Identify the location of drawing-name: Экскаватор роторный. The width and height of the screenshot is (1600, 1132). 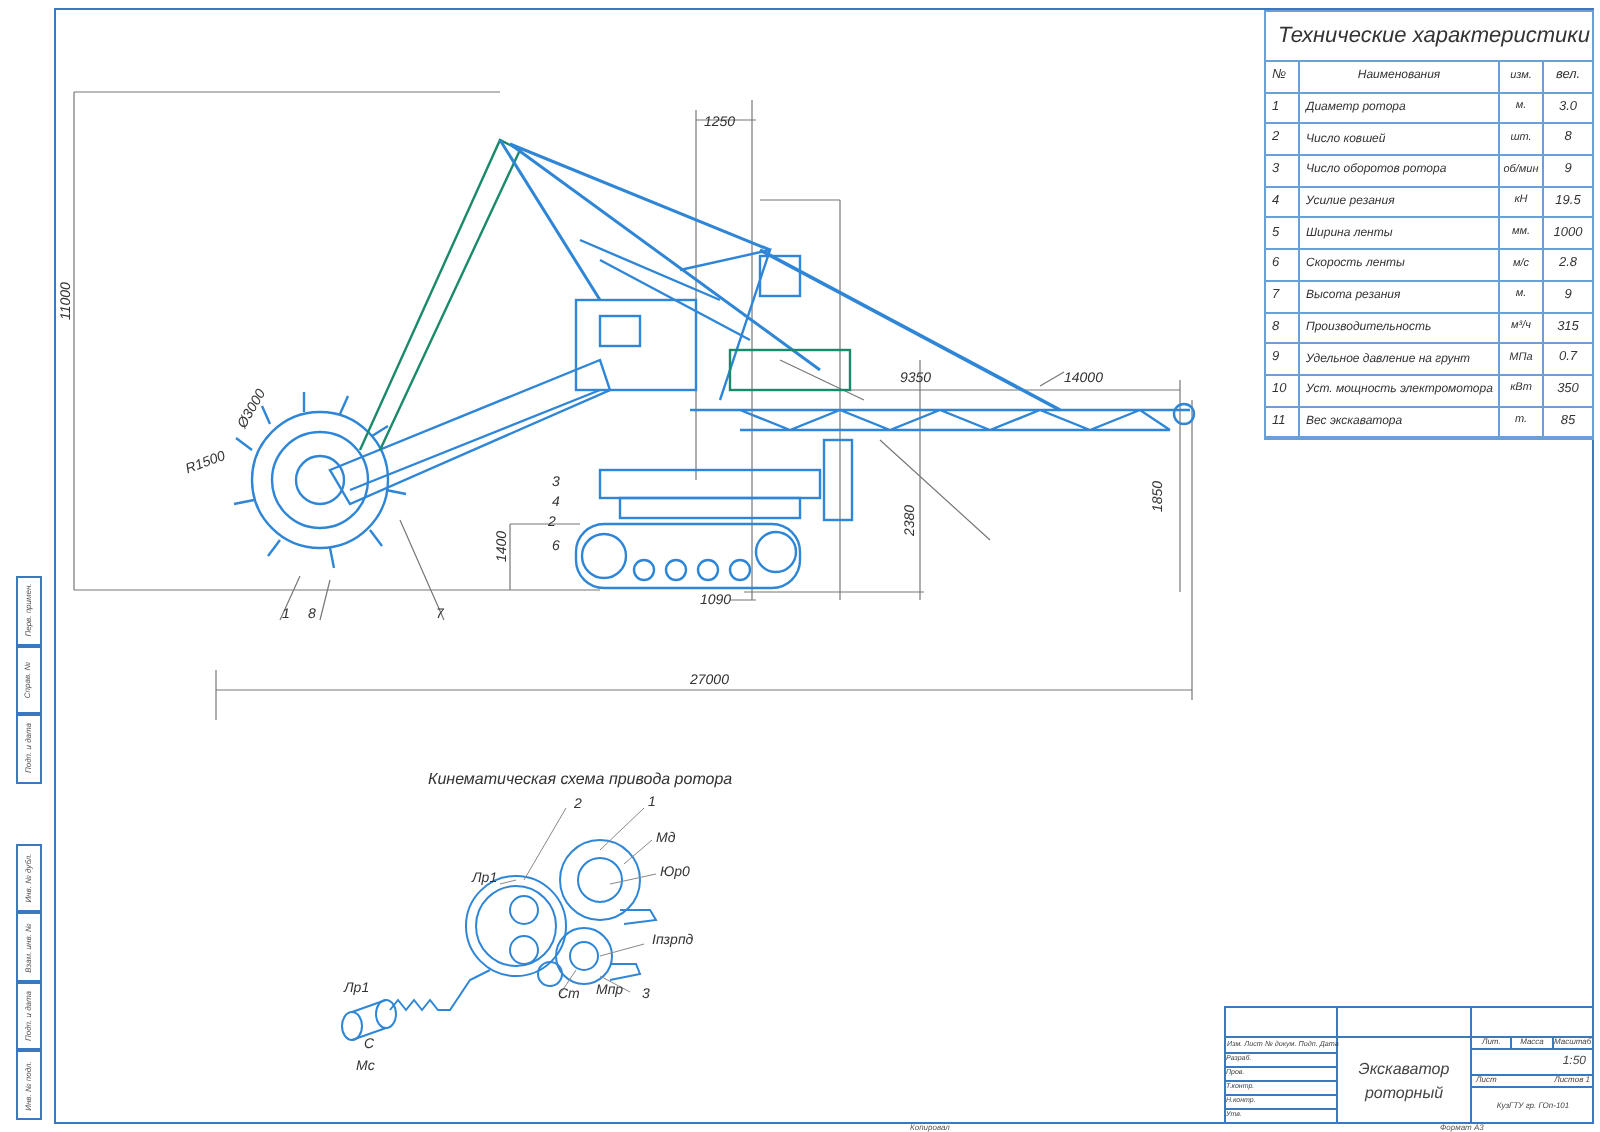
(1404, 1081).